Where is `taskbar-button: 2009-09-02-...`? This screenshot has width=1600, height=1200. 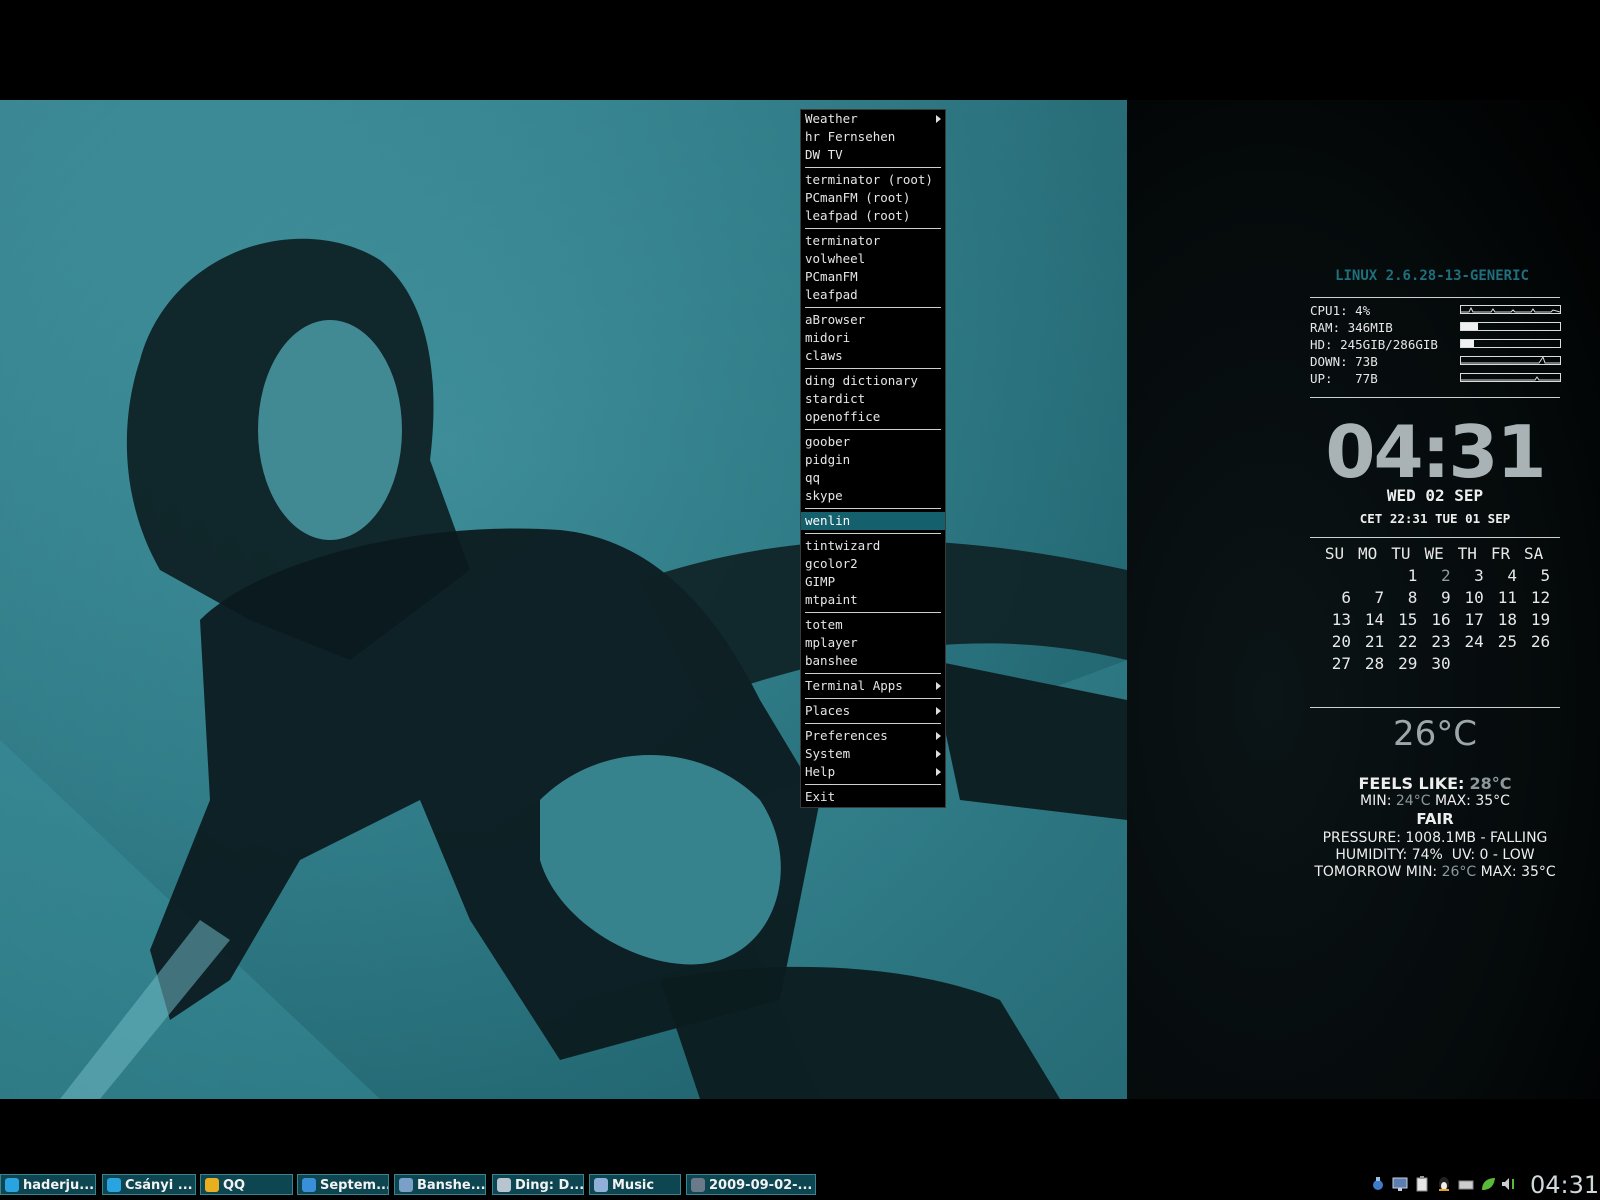
taskbar-button: 2009-09-02-... is located at coordinates (751, 1184).